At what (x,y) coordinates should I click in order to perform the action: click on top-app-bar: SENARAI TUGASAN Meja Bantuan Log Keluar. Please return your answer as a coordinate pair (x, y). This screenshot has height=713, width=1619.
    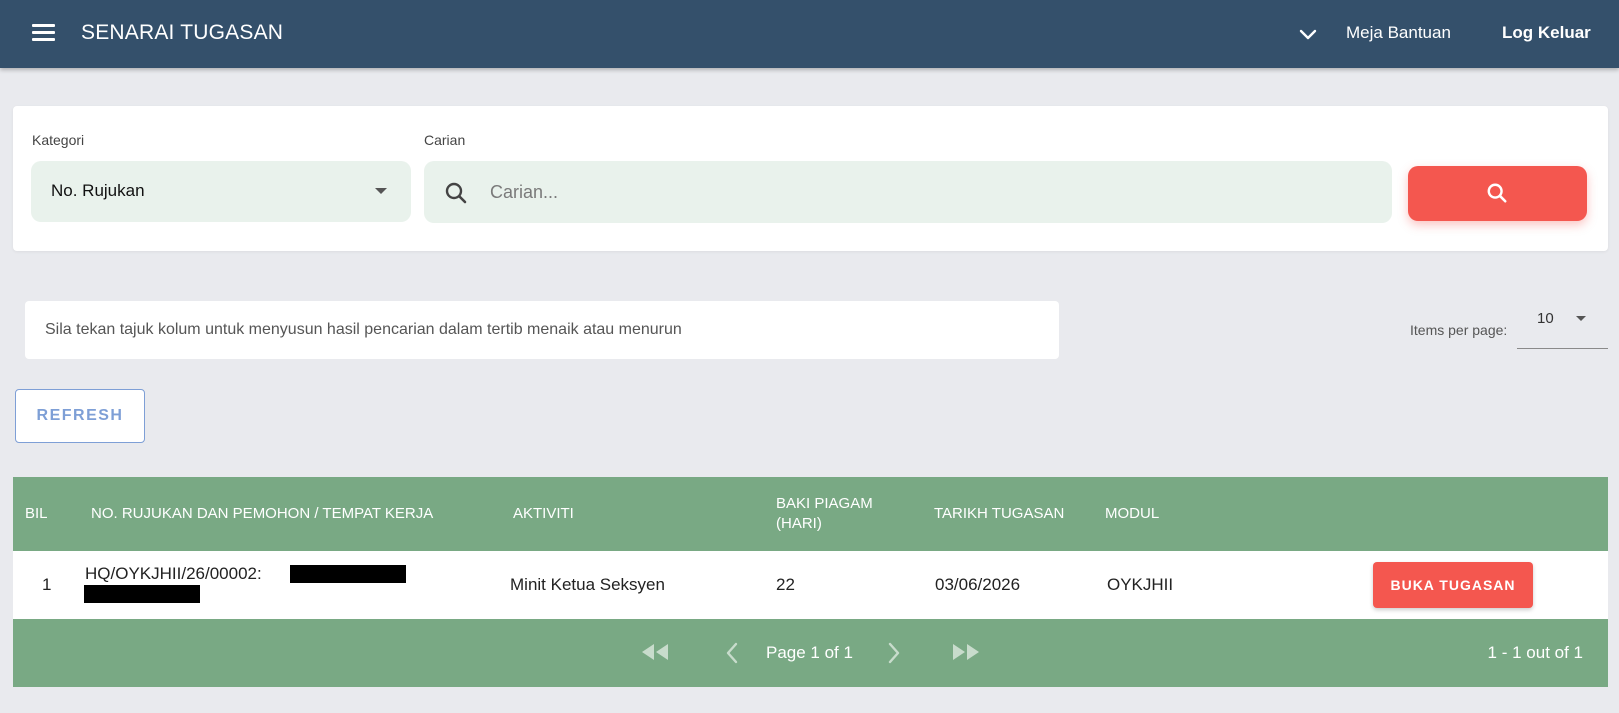
    Looking at the image, I should click on (809, 34).